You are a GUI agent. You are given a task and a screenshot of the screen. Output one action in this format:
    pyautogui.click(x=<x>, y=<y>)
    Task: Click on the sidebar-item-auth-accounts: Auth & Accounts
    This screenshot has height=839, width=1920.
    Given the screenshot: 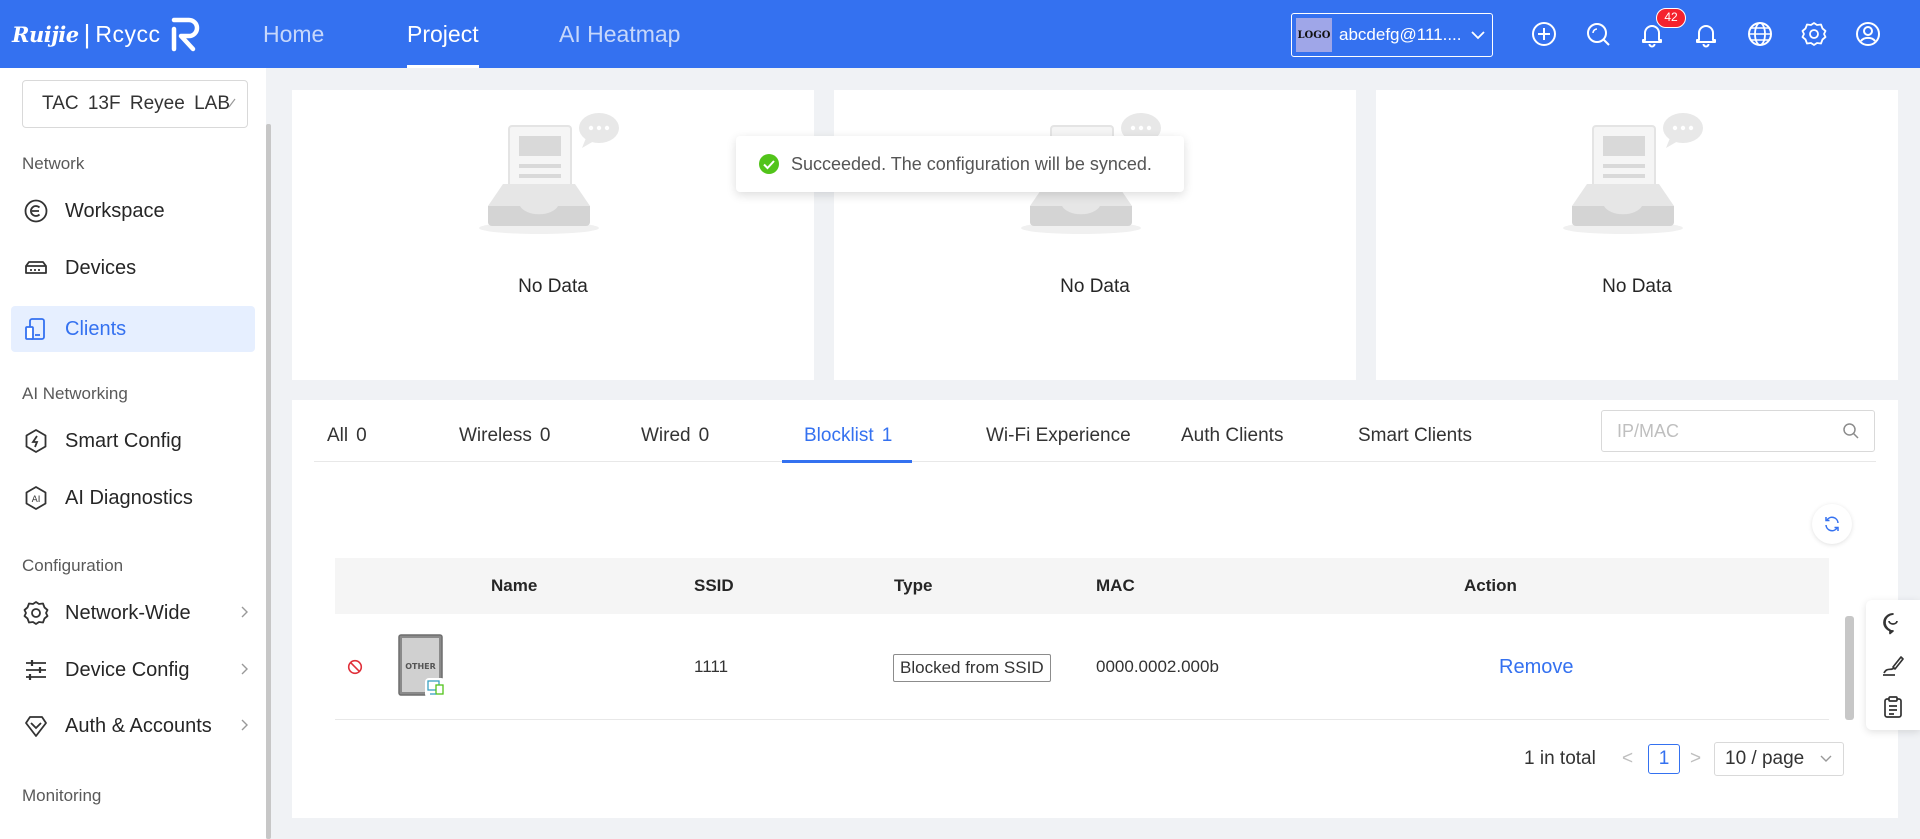 What is the action you would take?
    pyautogui.click(x=133, y=726)
    